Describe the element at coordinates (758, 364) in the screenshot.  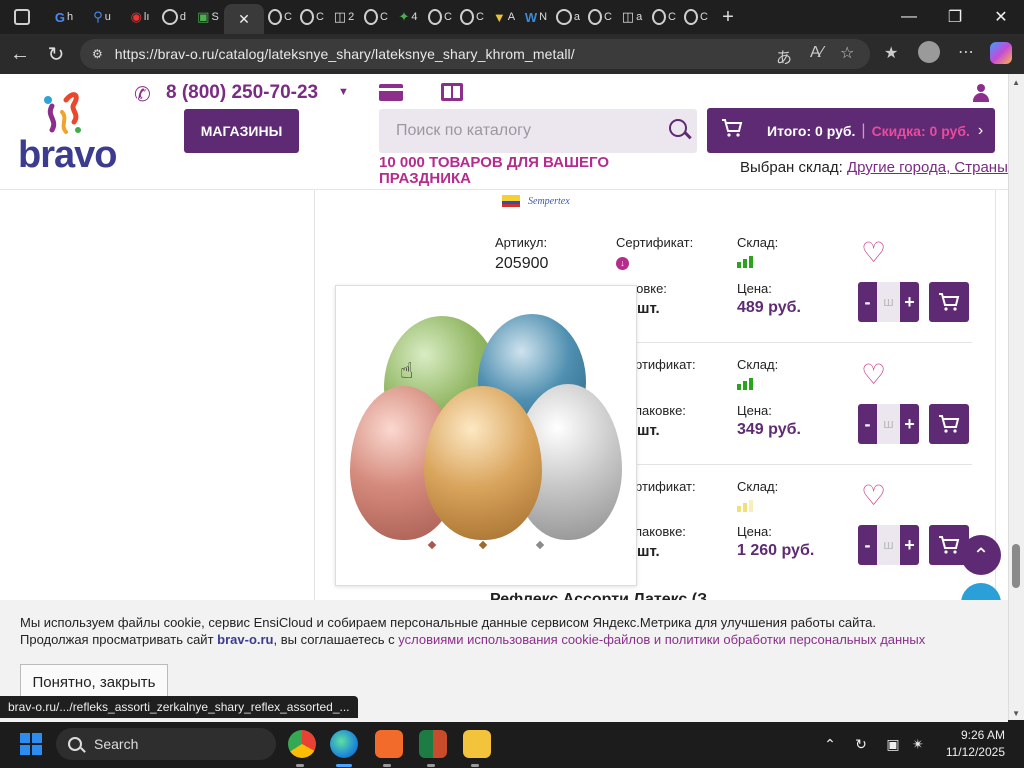
I see `stock-label: Склад:` at that location.